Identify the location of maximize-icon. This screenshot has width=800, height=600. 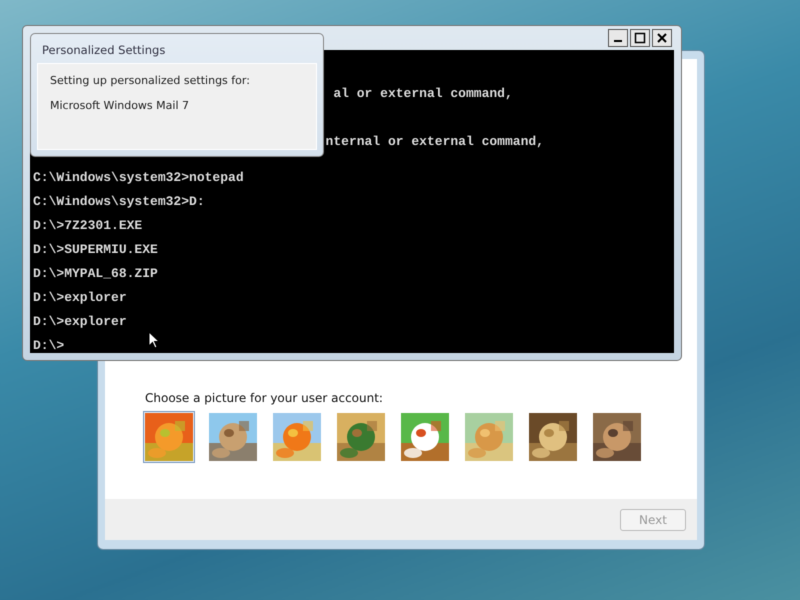
(640, 38).